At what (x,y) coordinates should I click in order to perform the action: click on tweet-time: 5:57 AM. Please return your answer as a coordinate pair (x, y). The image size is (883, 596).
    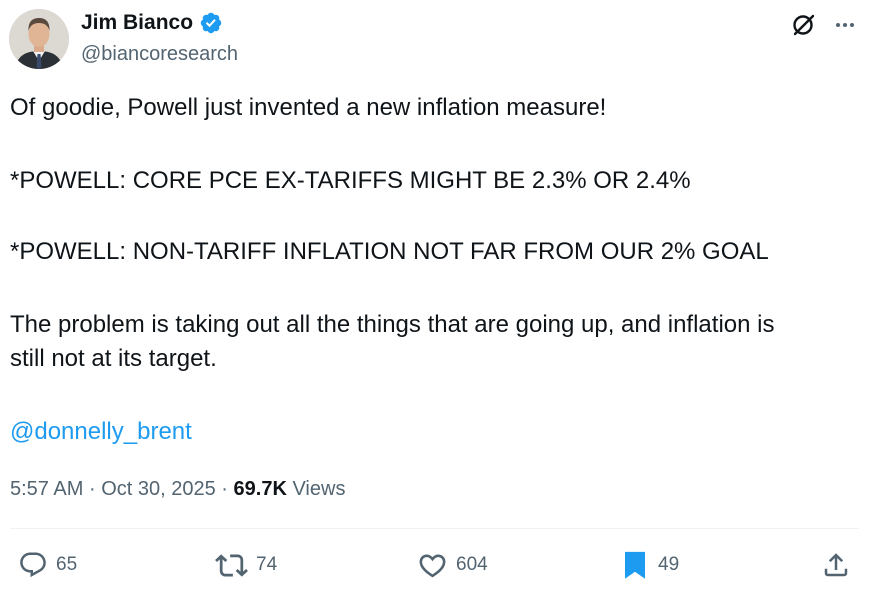
    Looking at the image, I should click on (46, 489).